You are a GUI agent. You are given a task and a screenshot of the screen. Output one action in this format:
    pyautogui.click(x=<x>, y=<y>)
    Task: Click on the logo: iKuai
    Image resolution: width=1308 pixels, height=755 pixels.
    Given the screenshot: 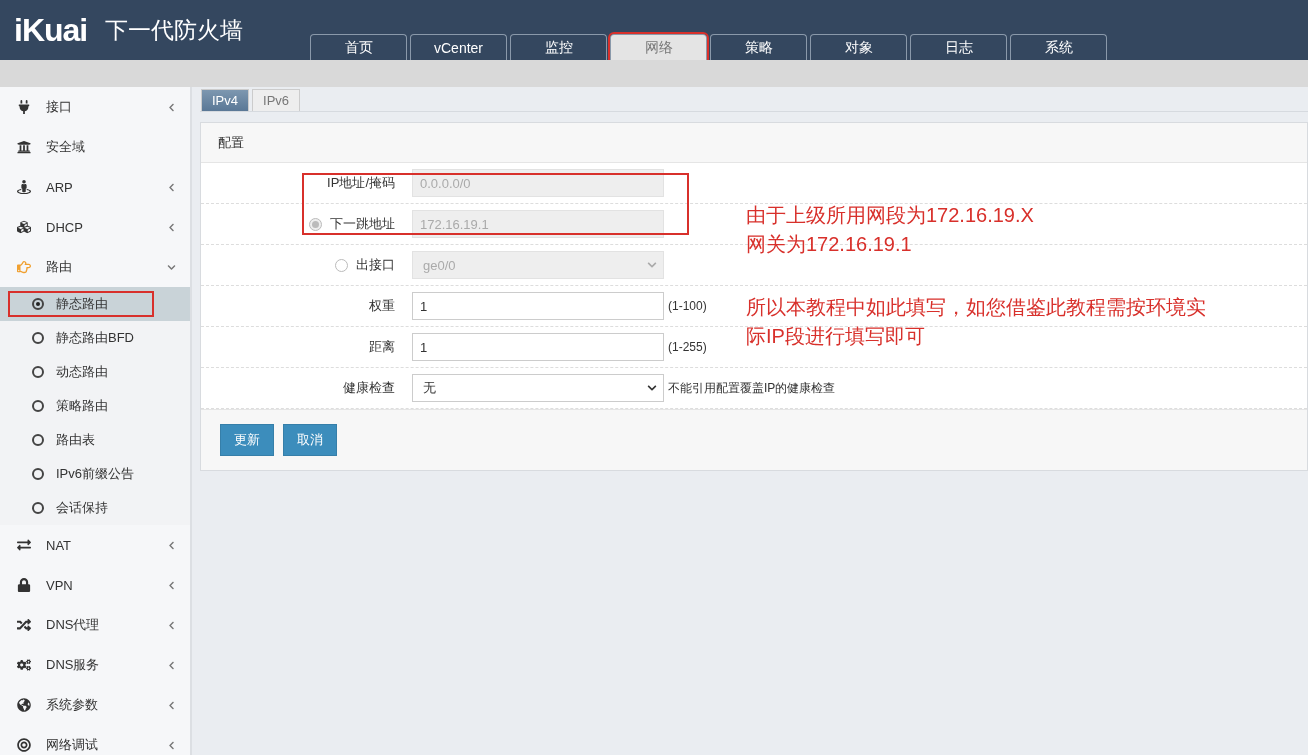 What is the action you would take?
    pyautogui.click(x=51, y=30)
    